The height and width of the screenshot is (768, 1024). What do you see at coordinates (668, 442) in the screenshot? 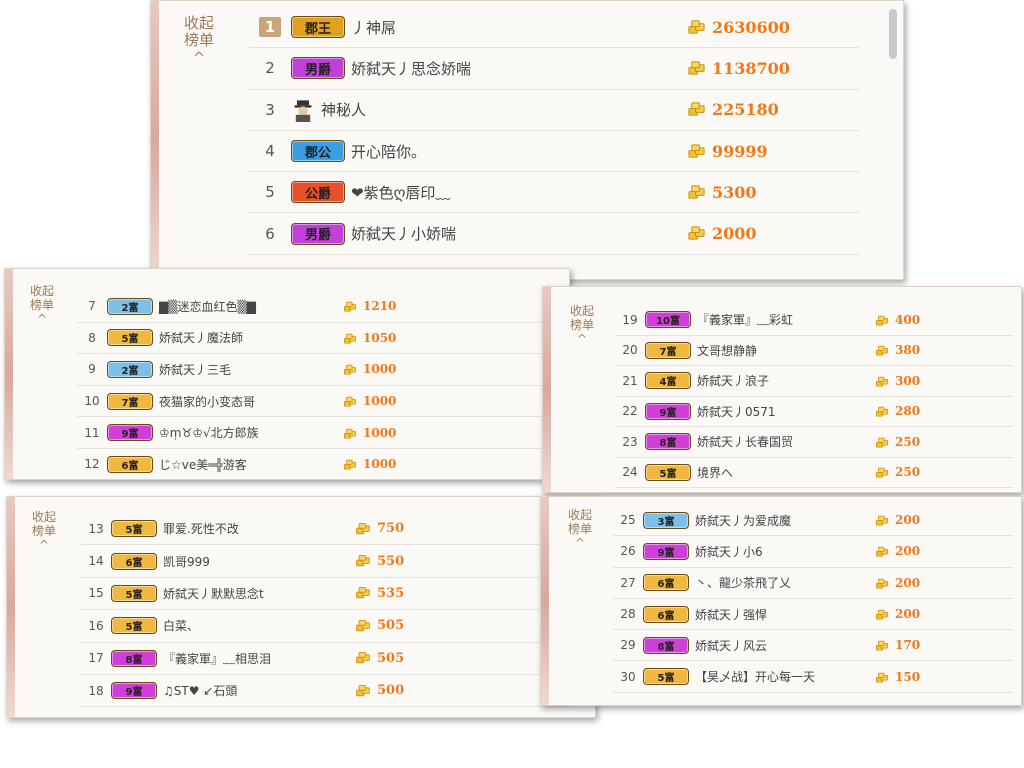
I see `rank-badge: 8富` at bounding box center [668, 442].